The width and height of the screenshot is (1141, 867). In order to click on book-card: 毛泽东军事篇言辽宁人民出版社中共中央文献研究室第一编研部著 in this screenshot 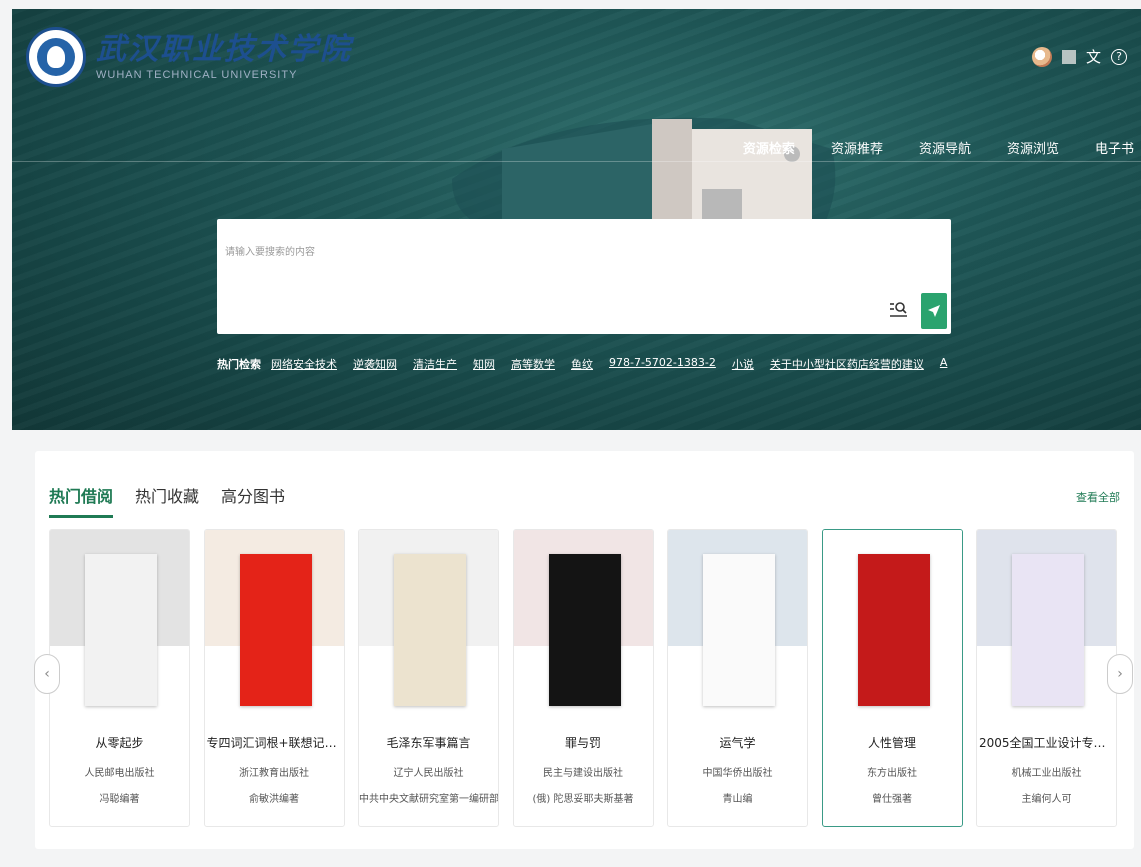, I will do `click(428, 678)`.